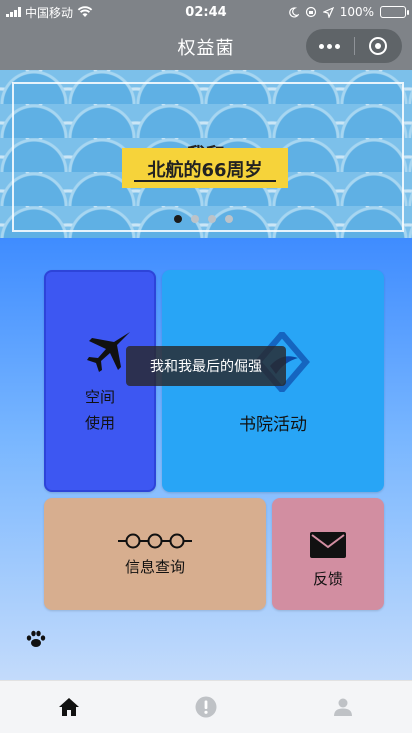  What do you see at coordinates (205, 181) in the screenshot?
I see `banner-underline` at bounding box center [205, 181].